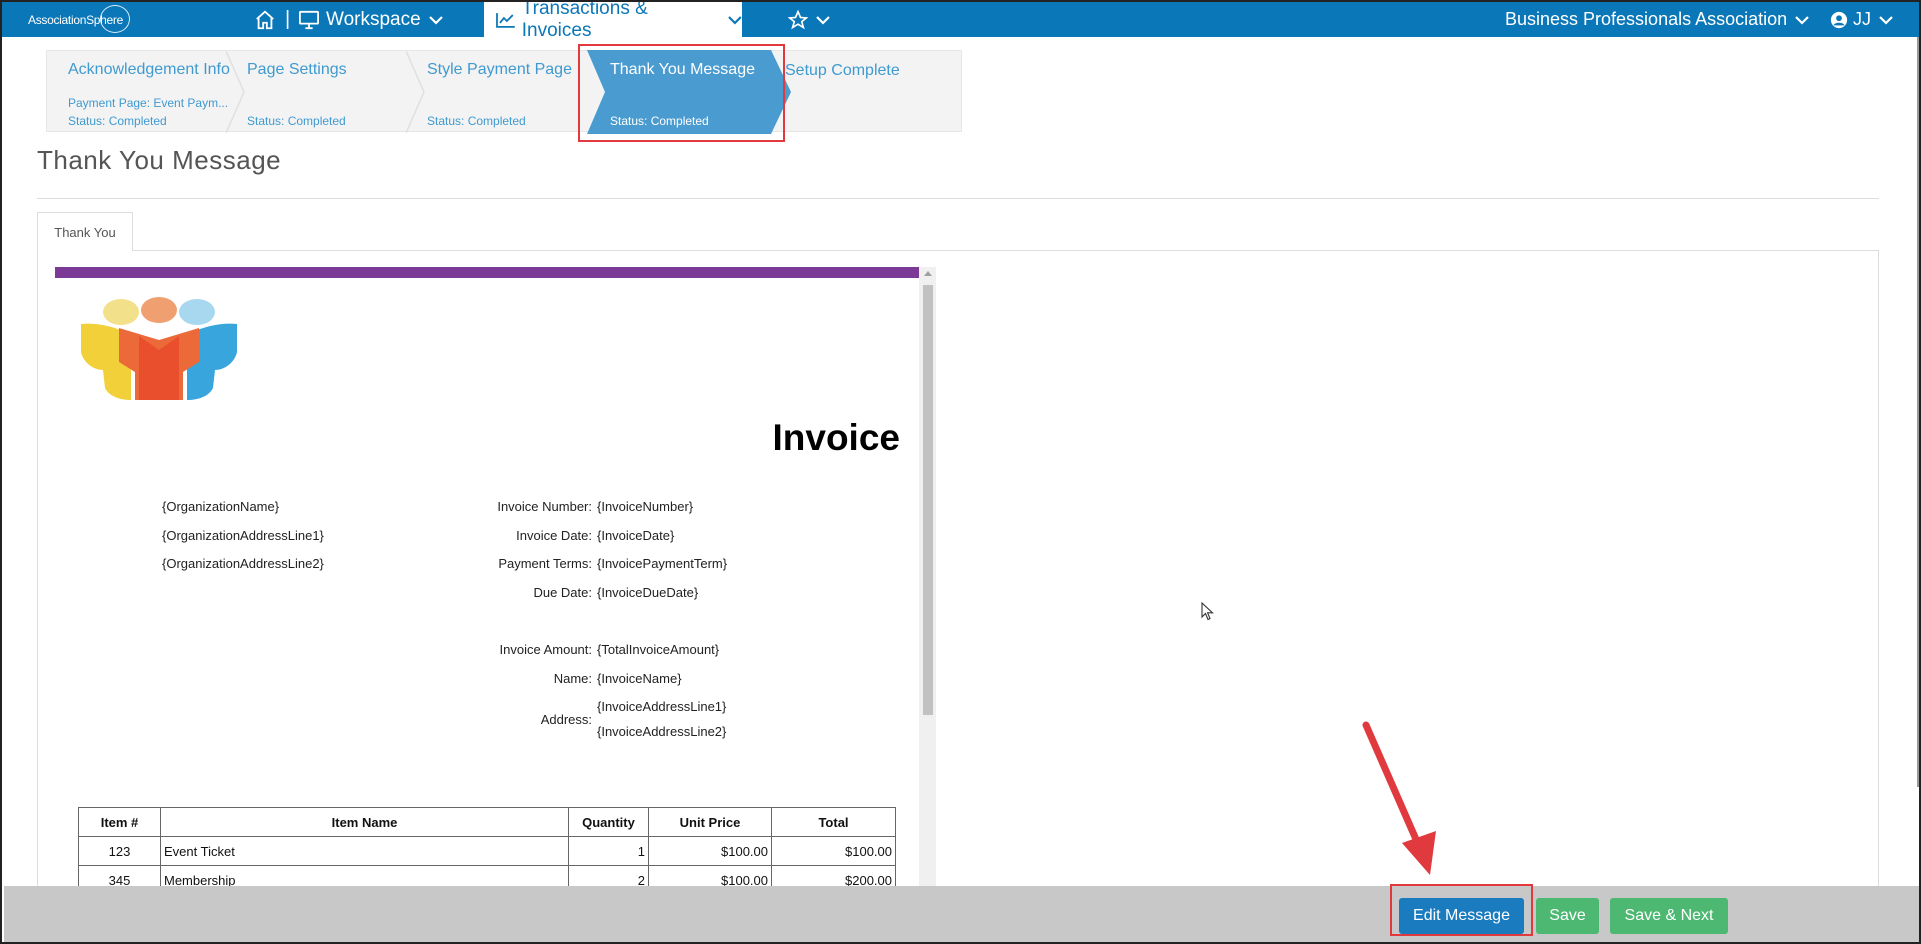  I want to click on payment-terms-label: Payment Terms:, so click(545, 563).